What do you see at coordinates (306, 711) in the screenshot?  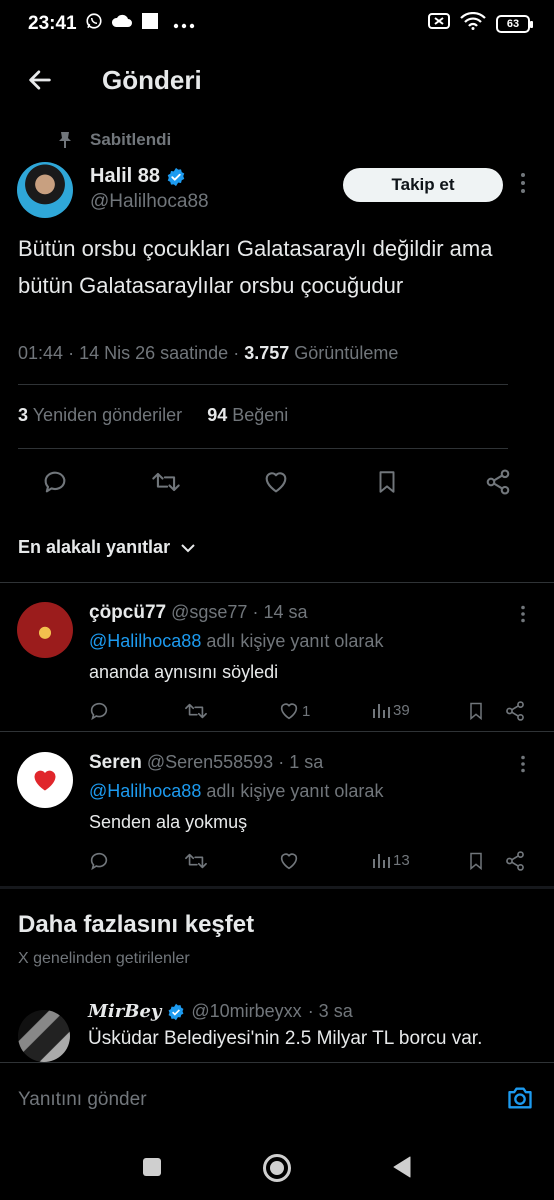 I see `like-count: 1` at bounding box center [306, 711].